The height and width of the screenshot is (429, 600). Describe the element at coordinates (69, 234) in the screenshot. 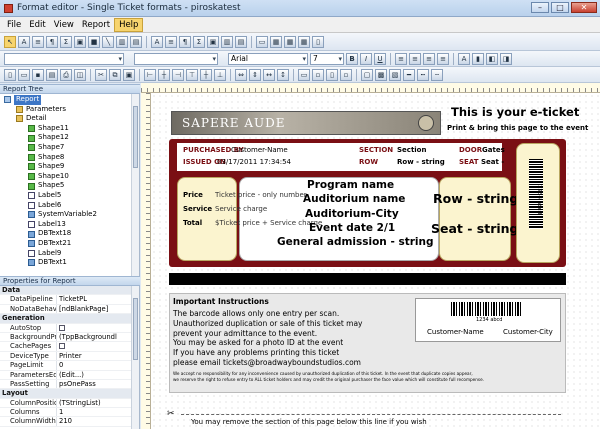

I see `tree-item: DBText18` at that location.